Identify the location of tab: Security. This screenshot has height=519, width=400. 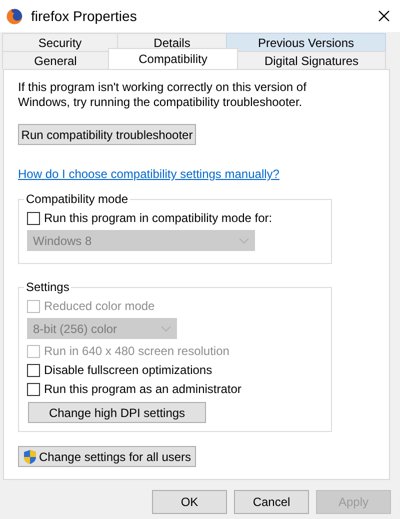
(60, 42).